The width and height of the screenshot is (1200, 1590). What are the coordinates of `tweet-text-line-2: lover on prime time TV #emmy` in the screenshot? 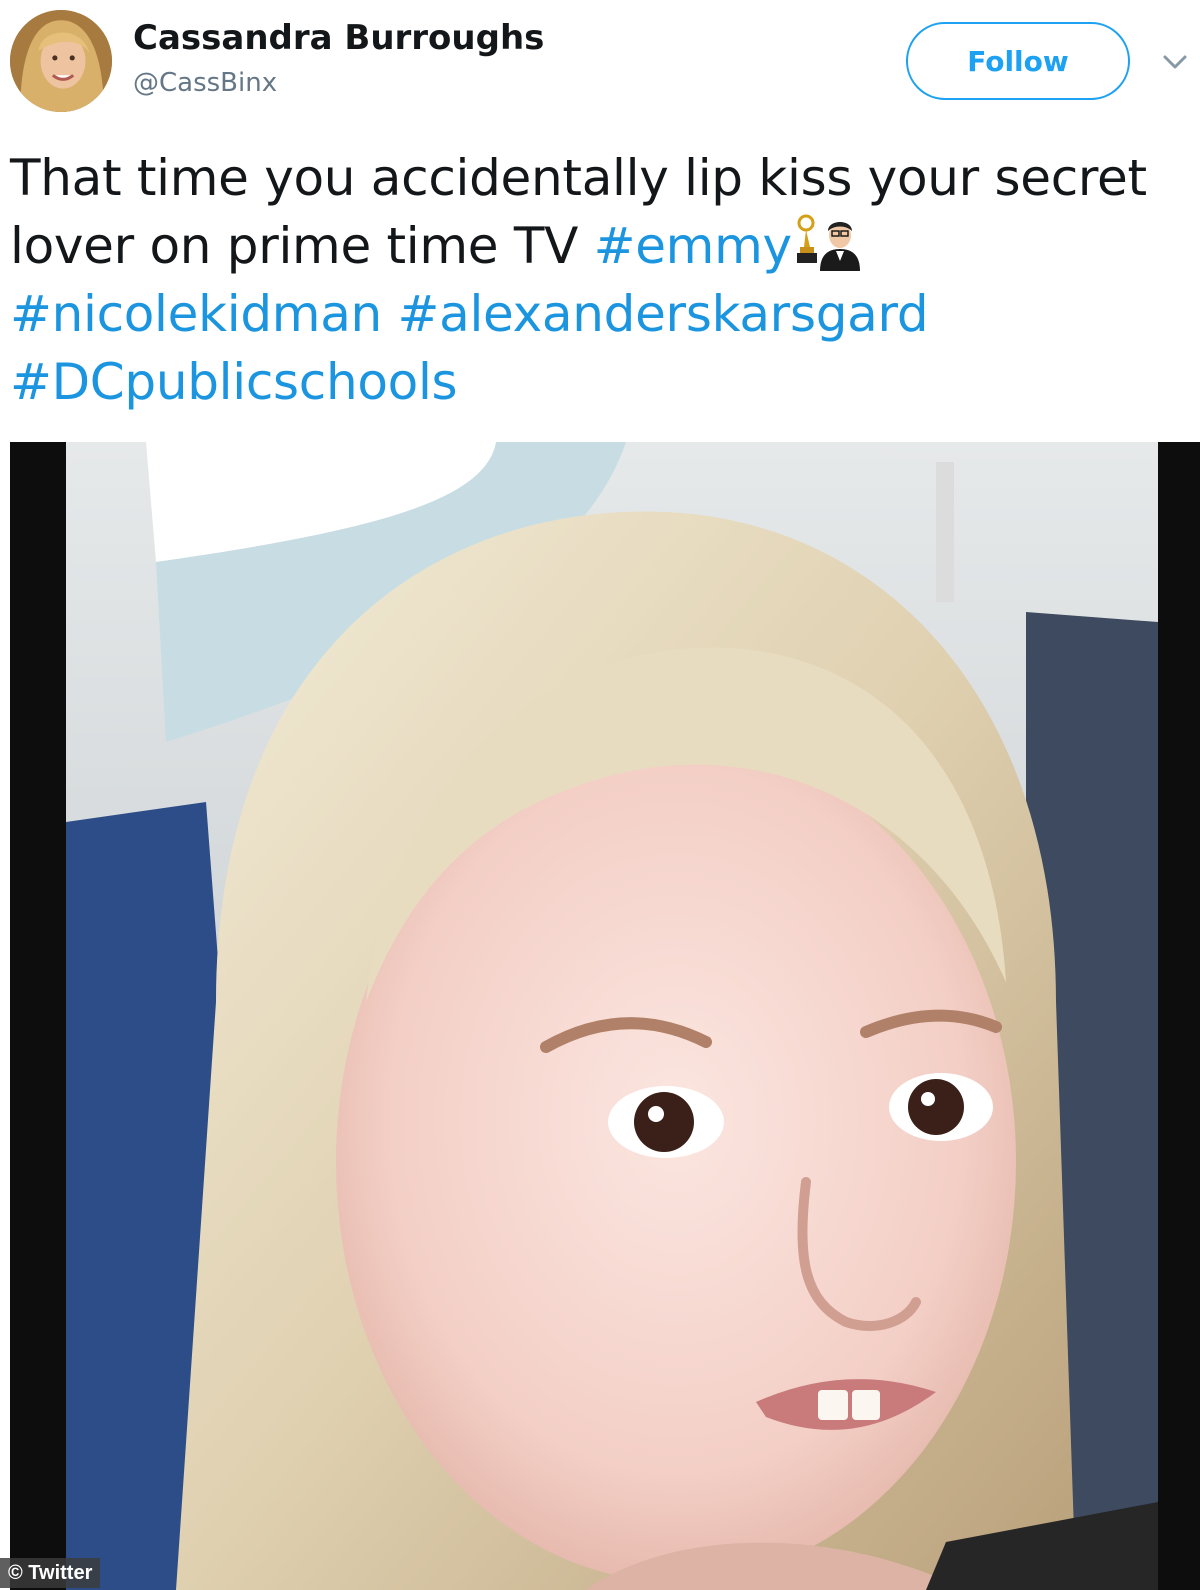 It's located at (602, 246).